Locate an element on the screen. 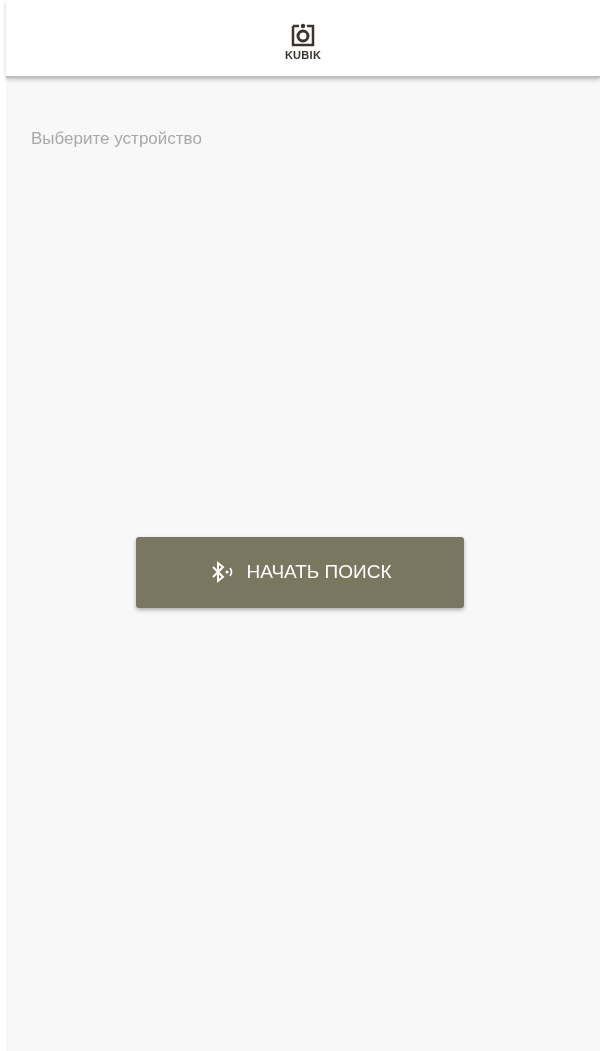 This screenshot has width=600, height=1051. device-prompt: Выберите устройство is located at coordinates (117, 139).